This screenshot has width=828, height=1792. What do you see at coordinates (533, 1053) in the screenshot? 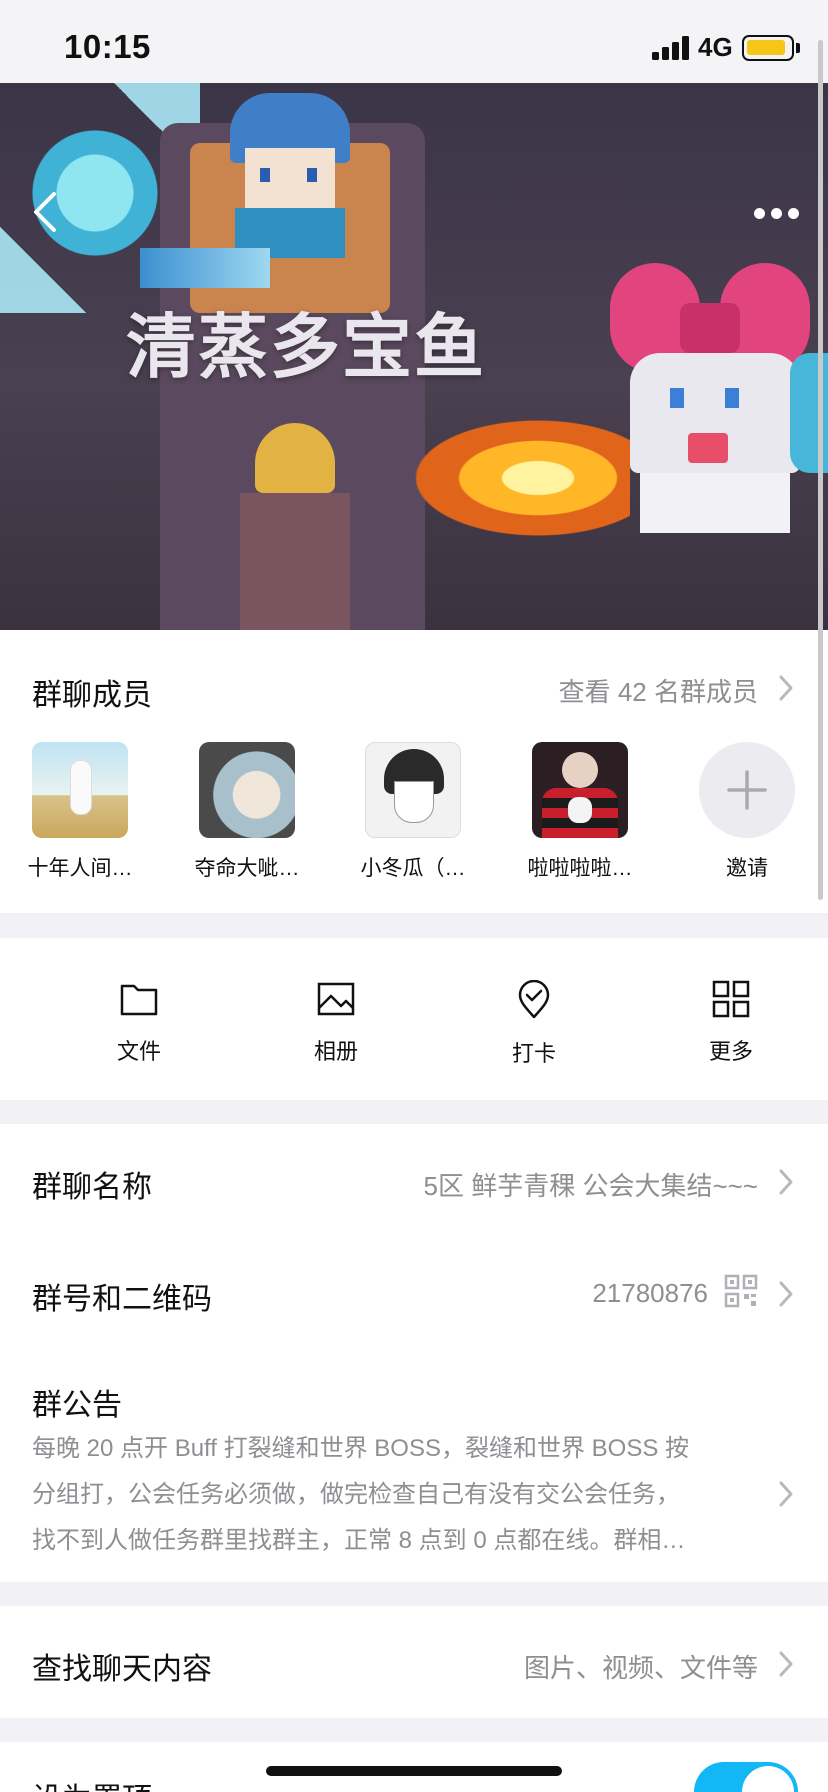
I see `tool-label: 打卡` at bounding box center [533, 1053].